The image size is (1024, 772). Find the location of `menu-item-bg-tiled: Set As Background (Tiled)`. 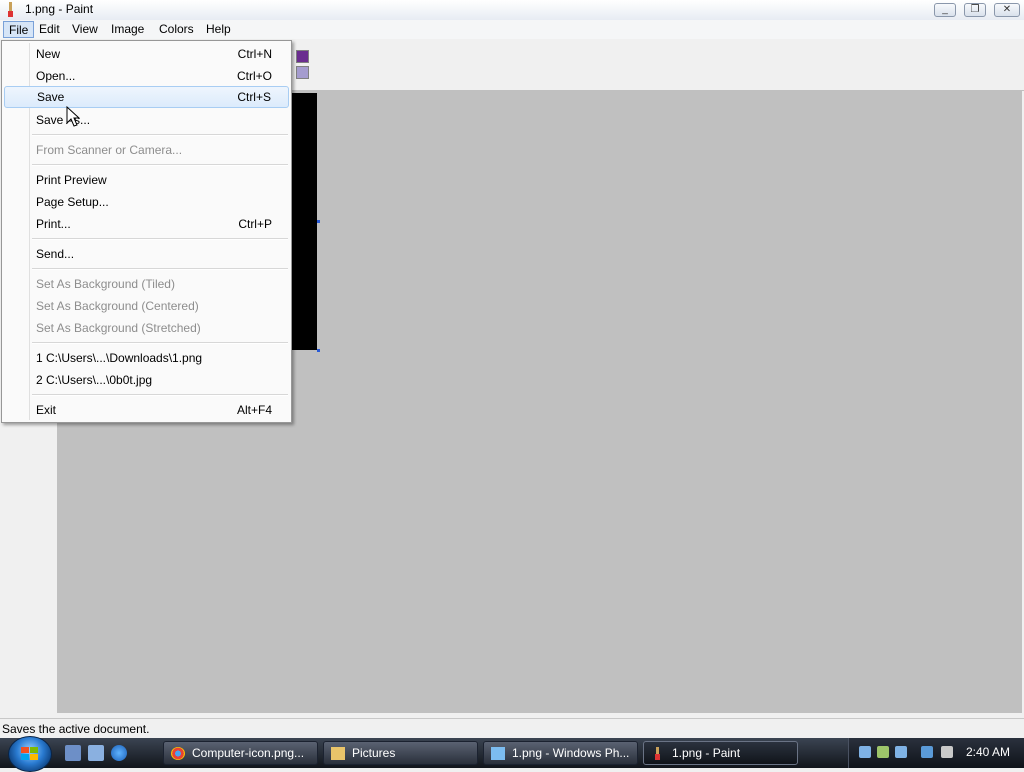

menu-item-bg-tiled: Set As Background (Tiled) is located at coordinates (146, 284).